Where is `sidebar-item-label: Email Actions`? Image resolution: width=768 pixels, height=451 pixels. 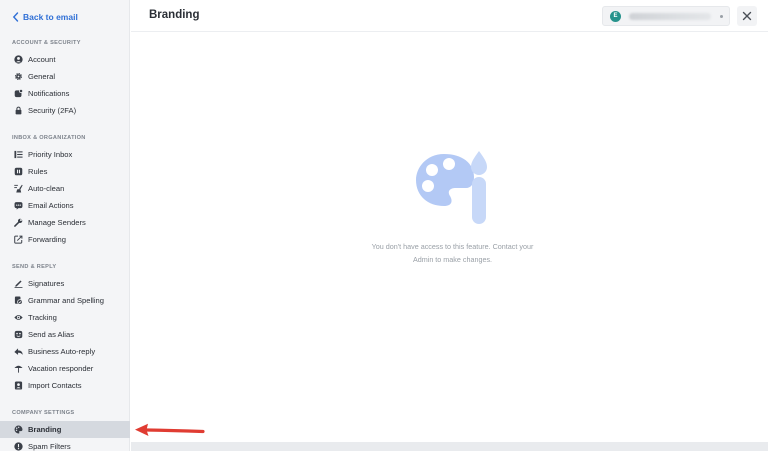
sidebar-item-label: Email Actions is located at coordinates (51, 205).